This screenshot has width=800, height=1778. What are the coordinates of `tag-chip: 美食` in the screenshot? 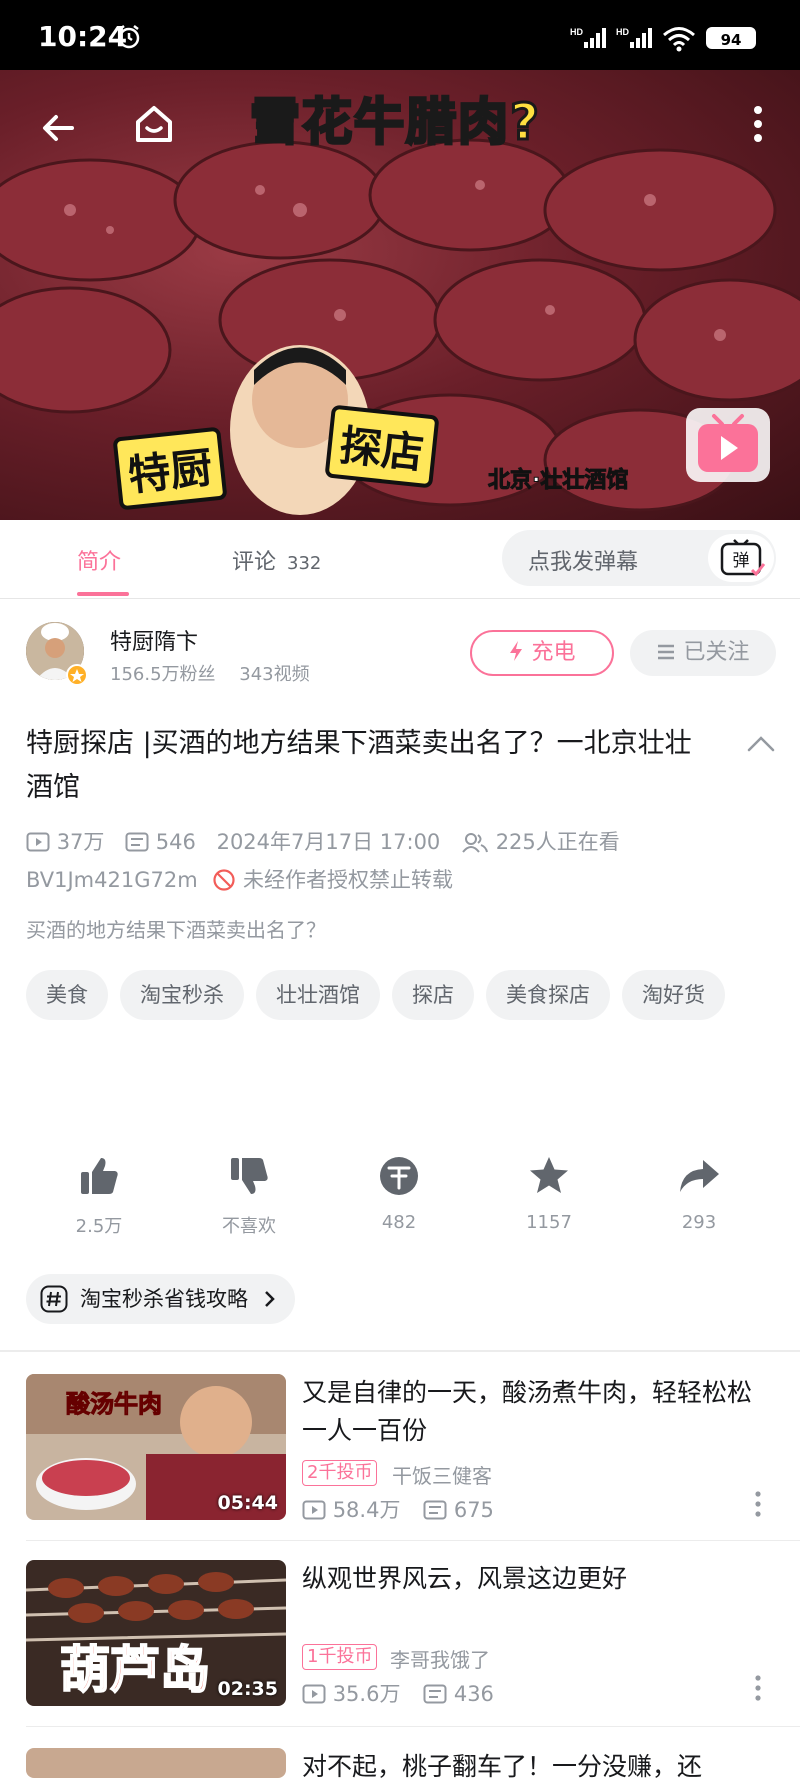 It's located at (67, 995).